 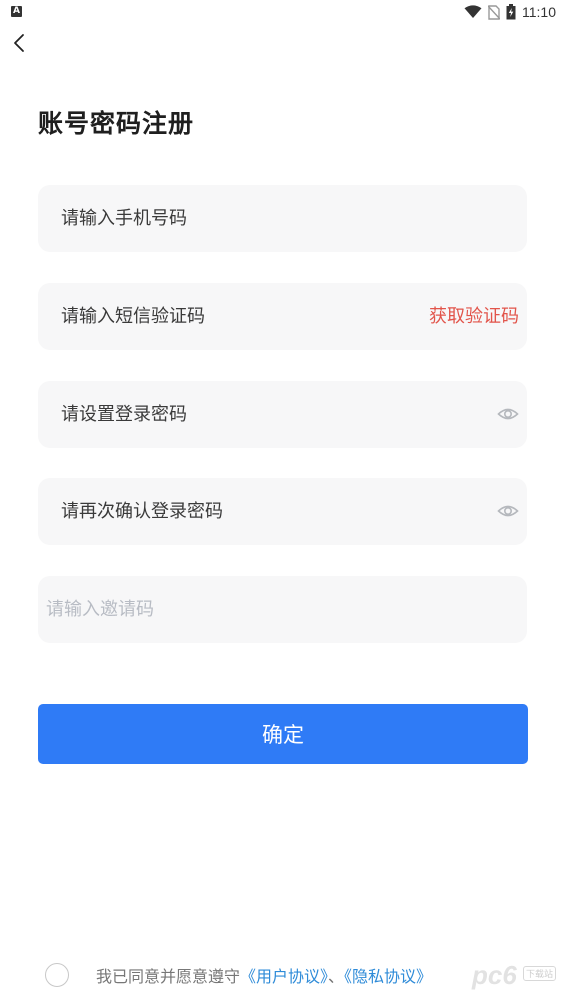 What do you see at coordinates (133, 316) in the screenshot?
I see `sms-code-placeholder: 请输入短信验证码` at bounding box center [133, 316].